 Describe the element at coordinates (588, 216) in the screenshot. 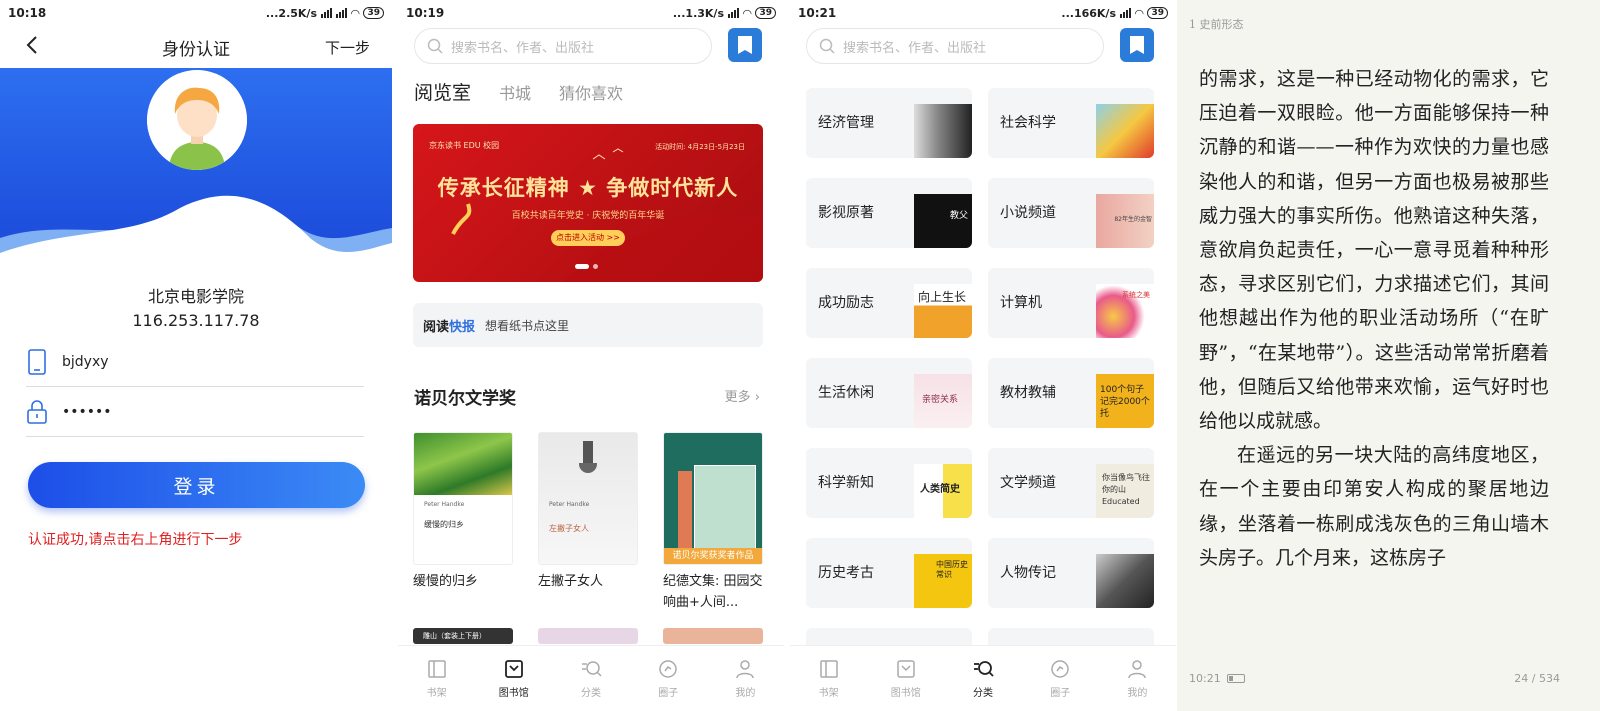

I see `banner-subtitle: 百校共读百年党史 · 庆祝党的百年华诞` at that location.